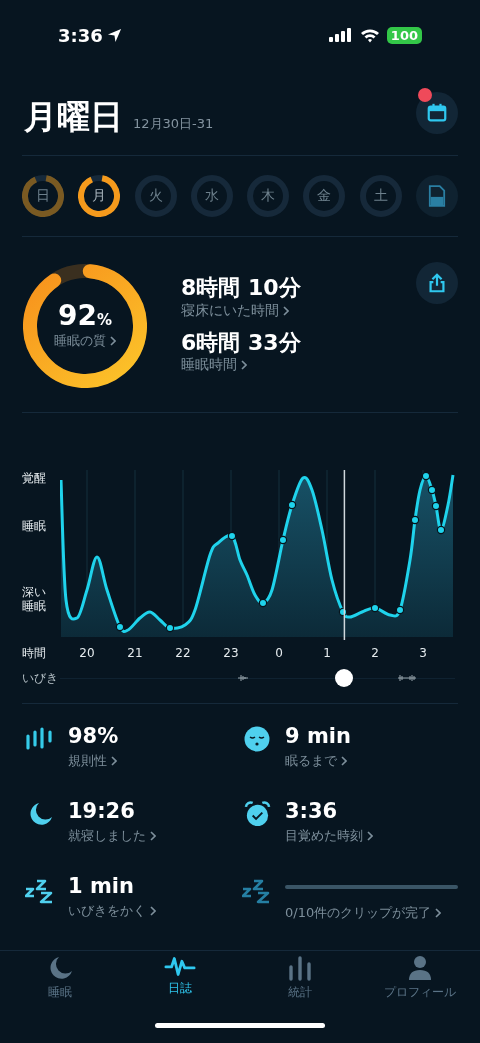  What do you see at coordinates (375, 653) in the screenshot?
I see `hour-tick: 2` at bounding box center [375, 653].